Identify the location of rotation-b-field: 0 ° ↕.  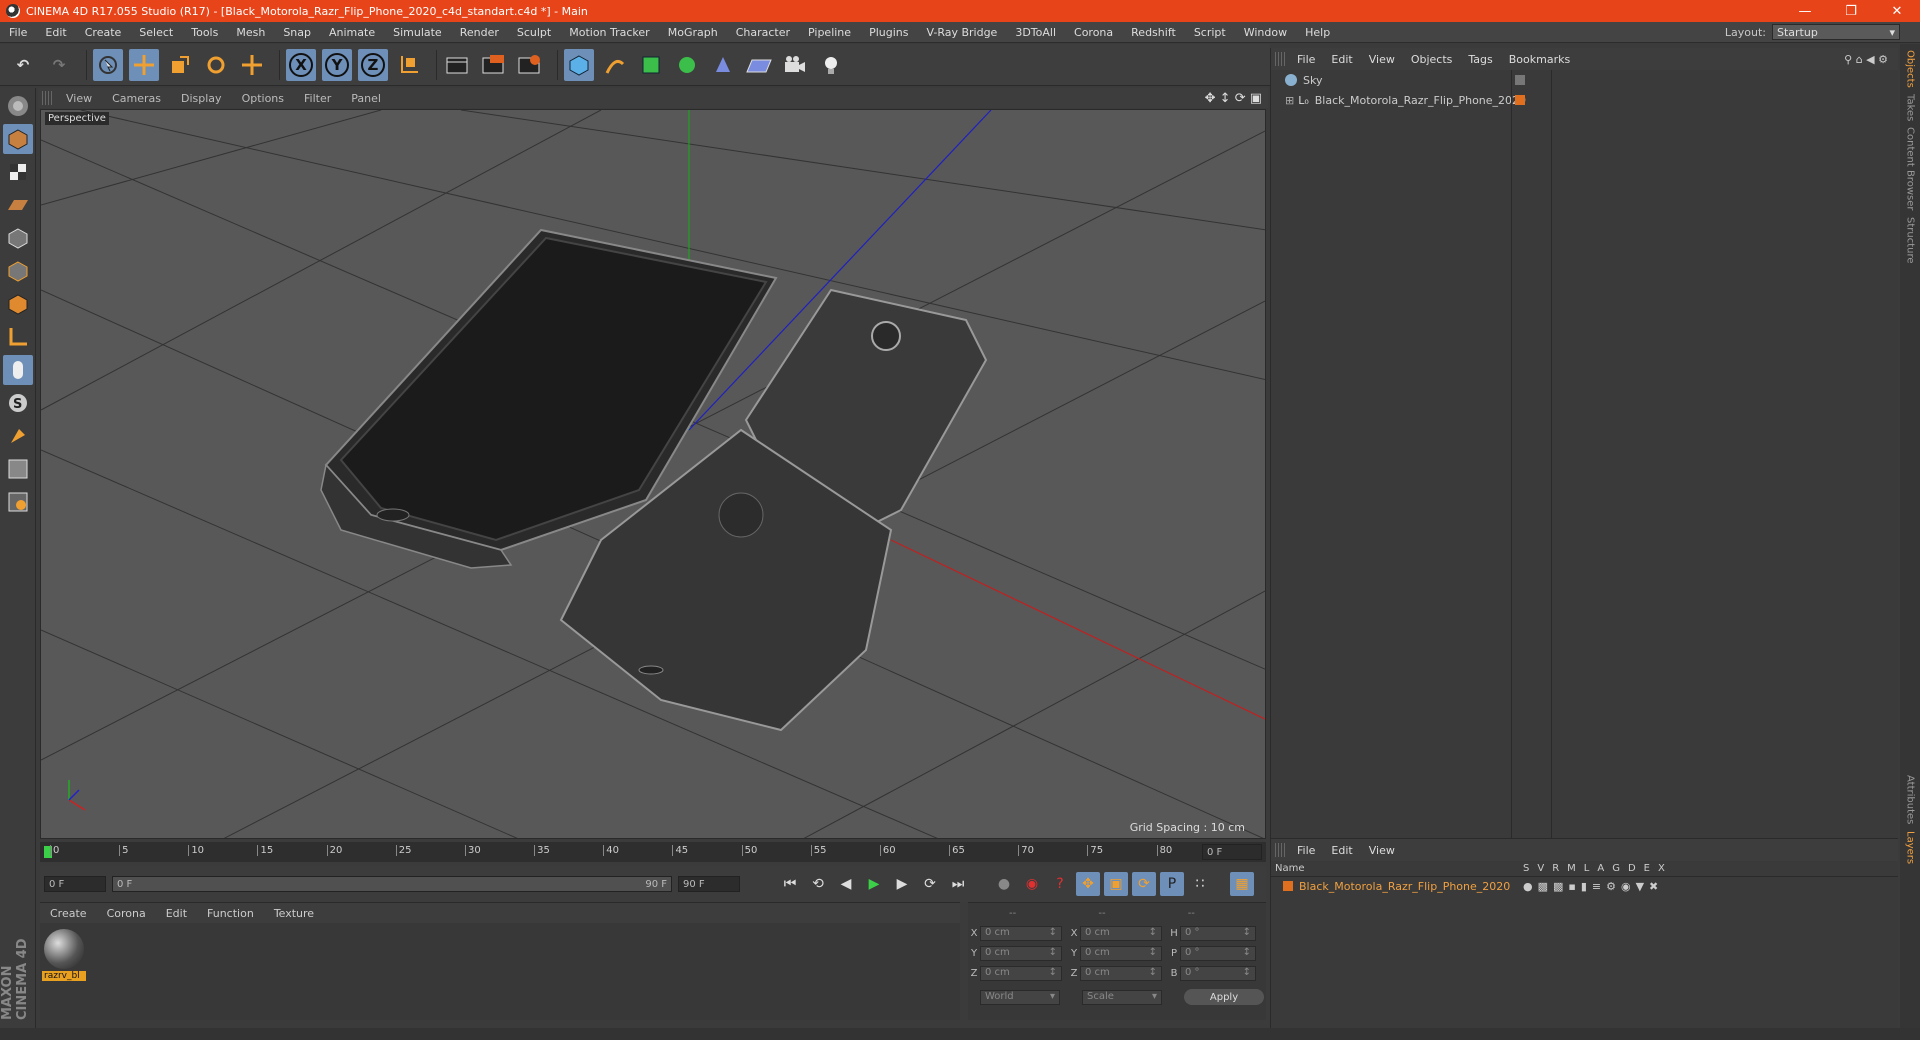
(1218, 973).